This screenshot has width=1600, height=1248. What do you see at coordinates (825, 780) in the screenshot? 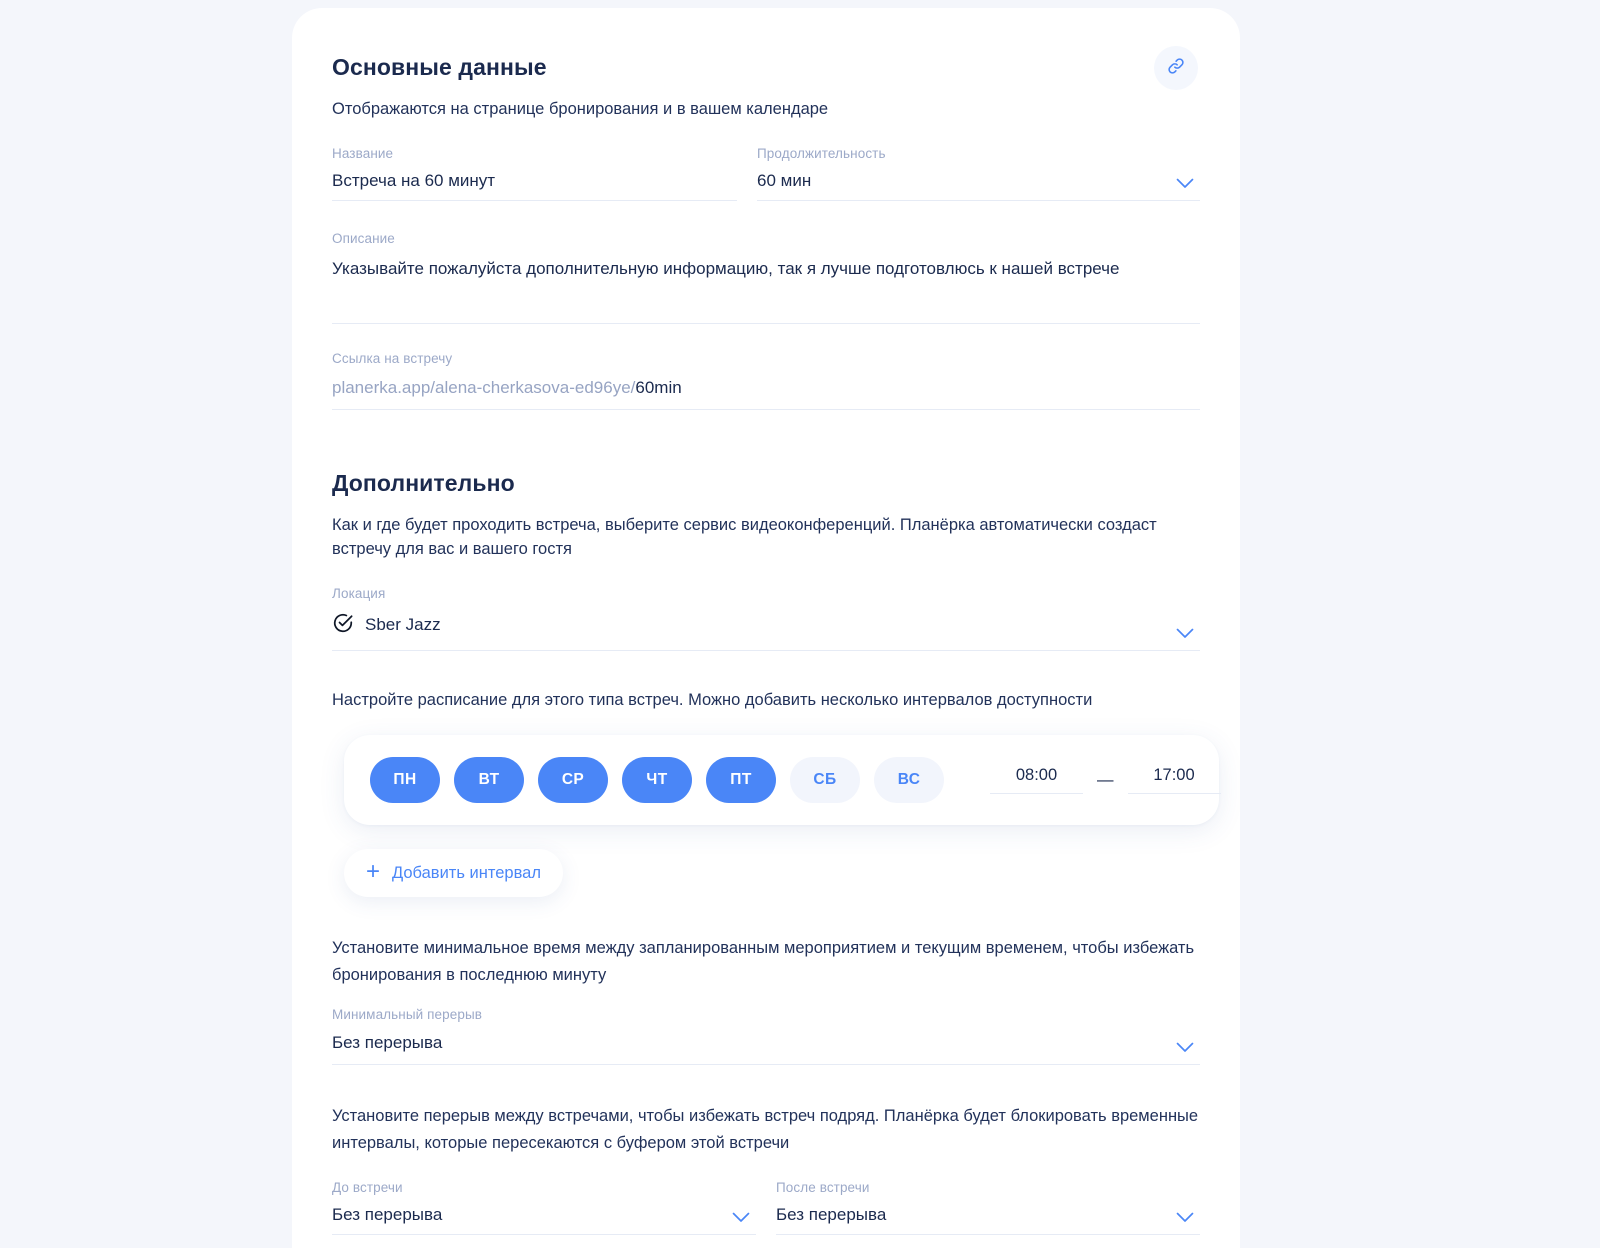
I see `weekday-chip-sat: СБ` at bounding box center [825, 780].